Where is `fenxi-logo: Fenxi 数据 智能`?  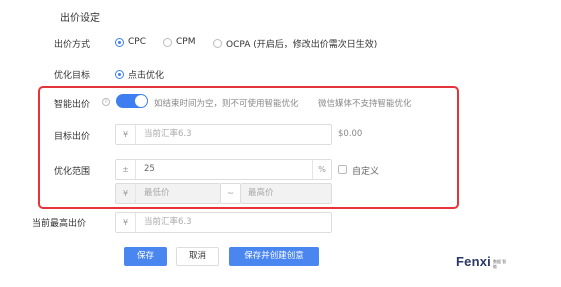
fenxi-logo: Fenxi 数据 智能 is located at coordinates (481, 261).